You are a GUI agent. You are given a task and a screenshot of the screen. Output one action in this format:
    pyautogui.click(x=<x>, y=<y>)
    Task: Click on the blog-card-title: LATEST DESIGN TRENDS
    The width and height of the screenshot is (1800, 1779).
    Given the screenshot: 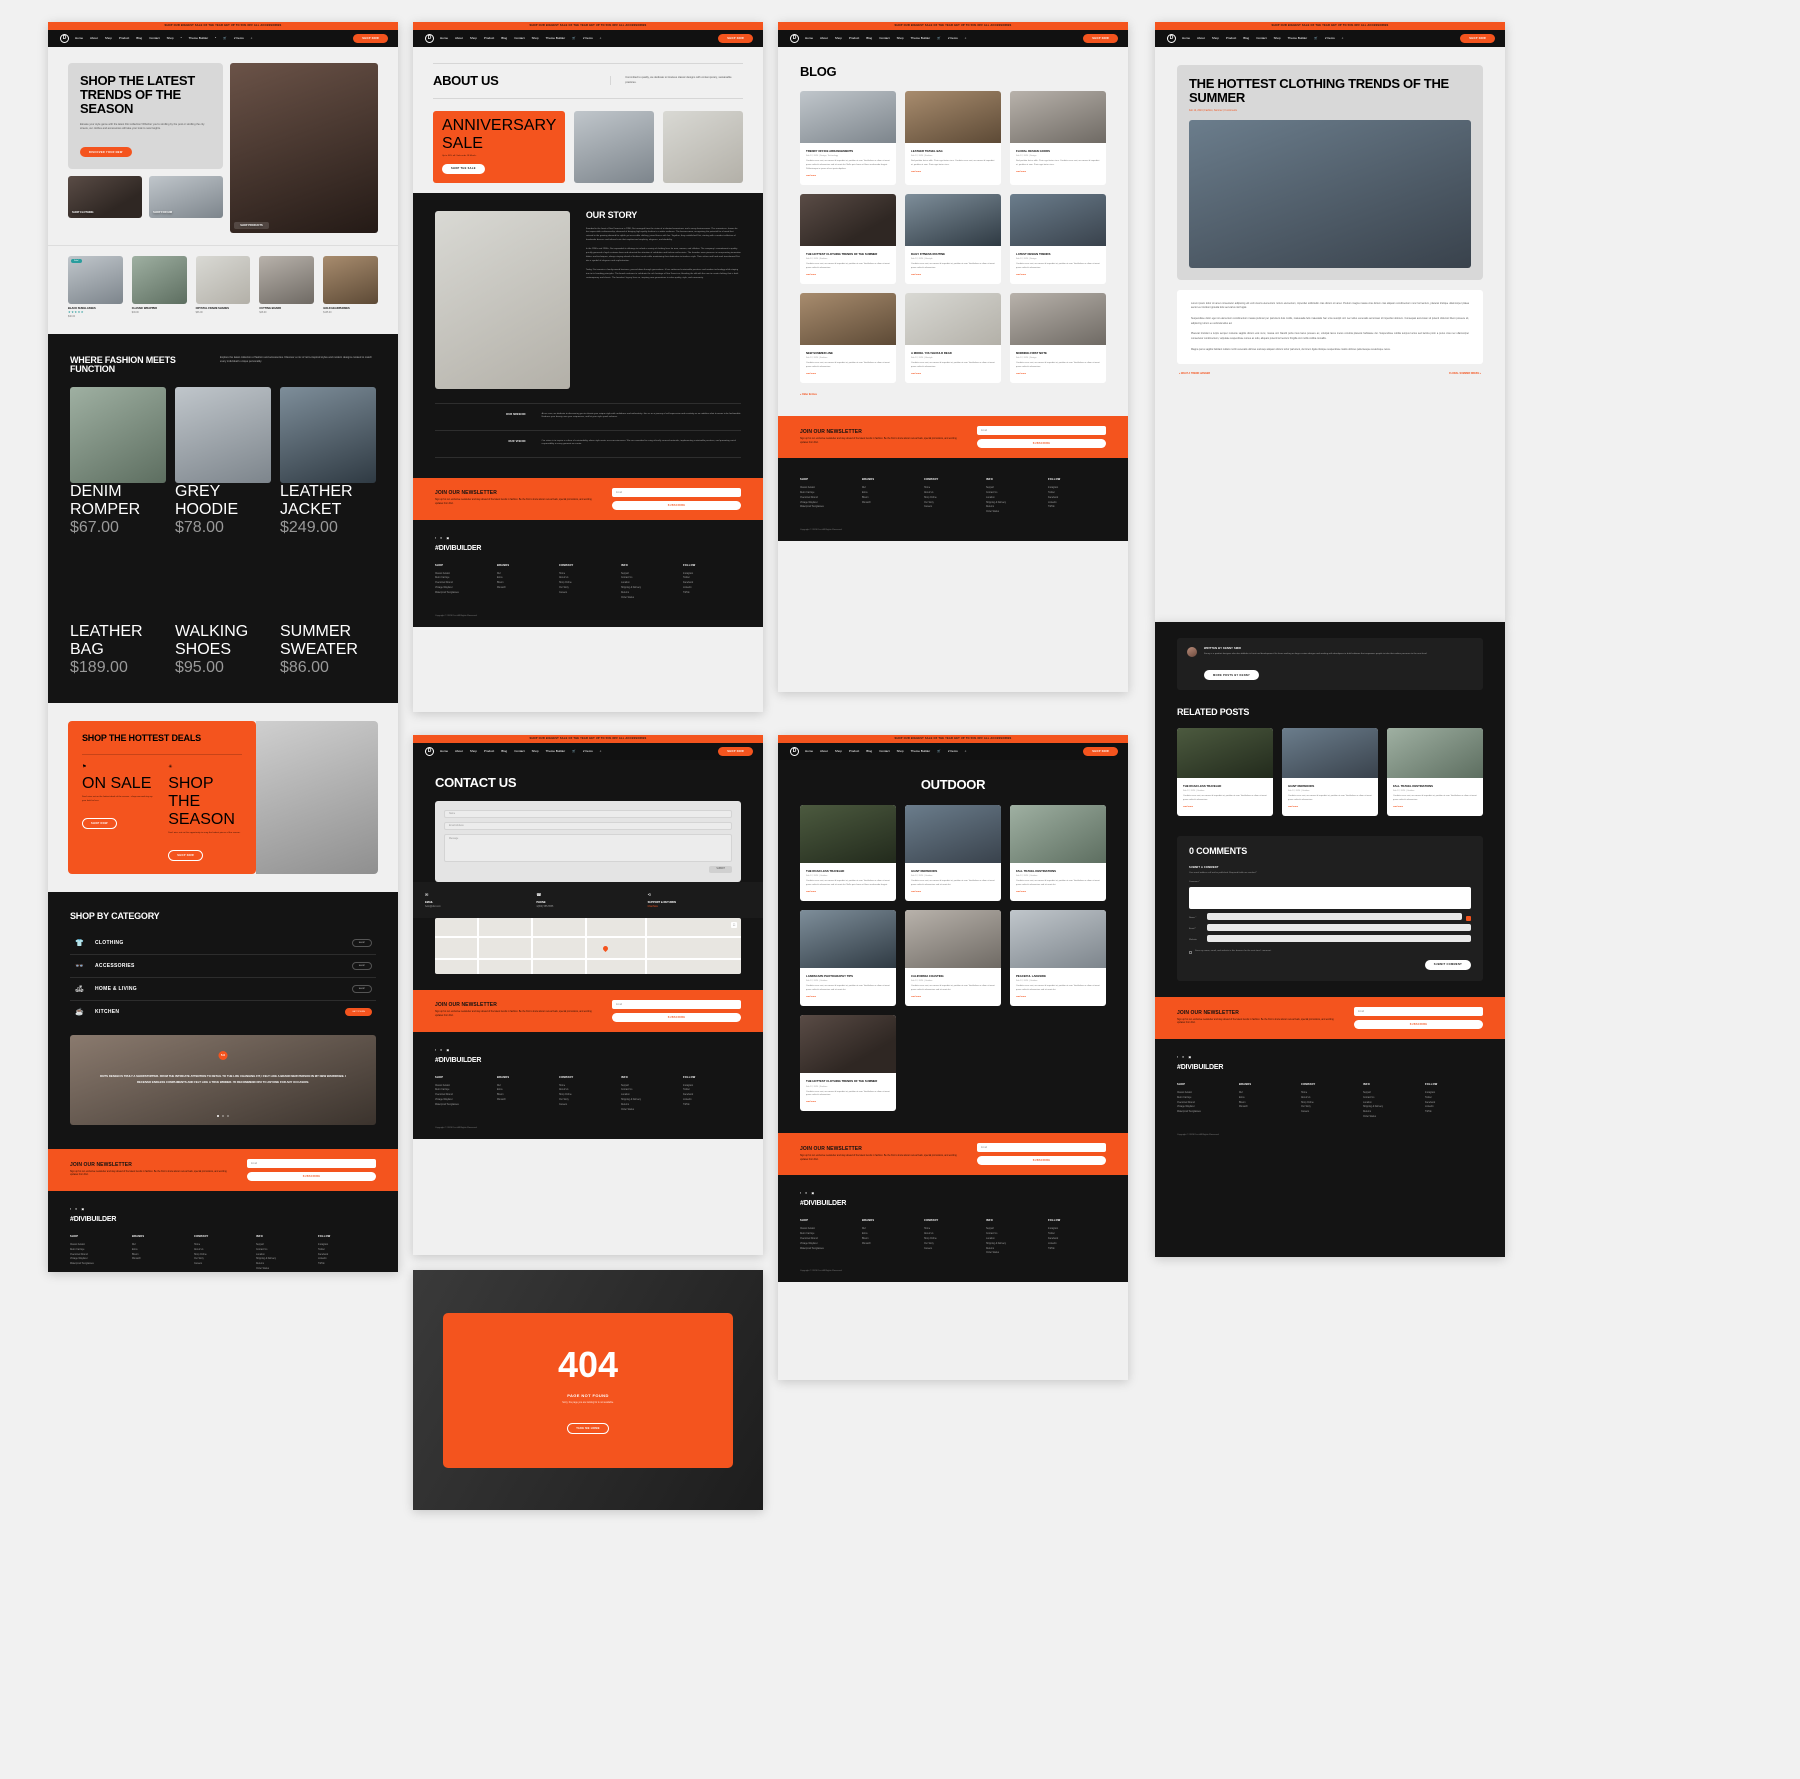 What is the action you would take?
    pyautogui.click(x=1058, y=254)
    